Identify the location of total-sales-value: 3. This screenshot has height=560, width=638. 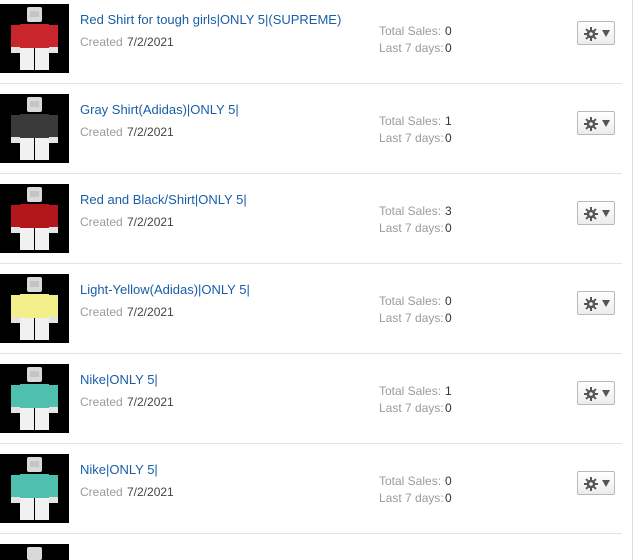
(448, 211).